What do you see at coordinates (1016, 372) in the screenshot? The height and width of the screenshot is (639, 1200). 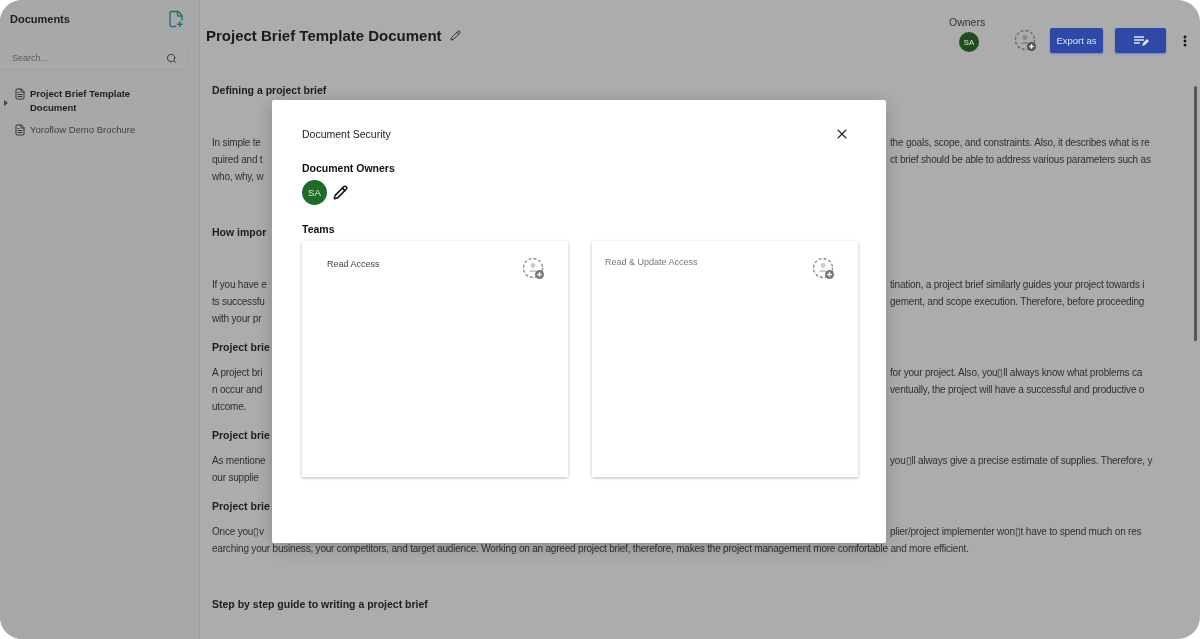 I see `paragraph-text: for your project. Also, you▯ll always know what problems ca` at bounding box center [1016, 372].